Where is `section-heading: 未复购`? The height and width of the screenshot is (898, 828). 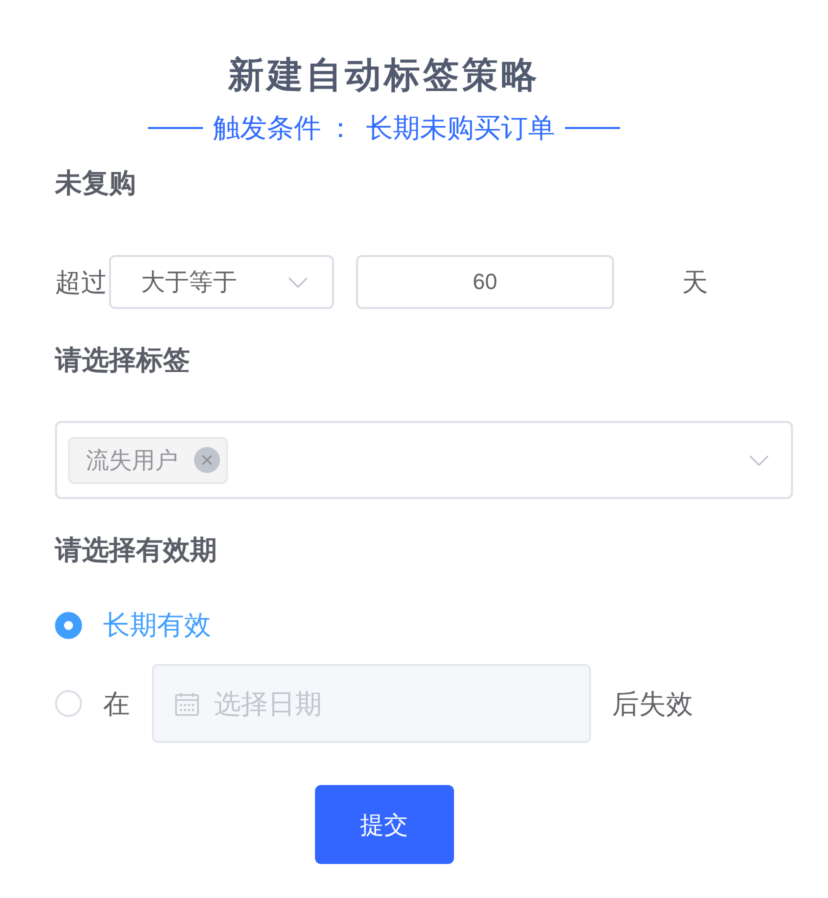
section-heading: 未复购 is located at coordinates (95, 183).